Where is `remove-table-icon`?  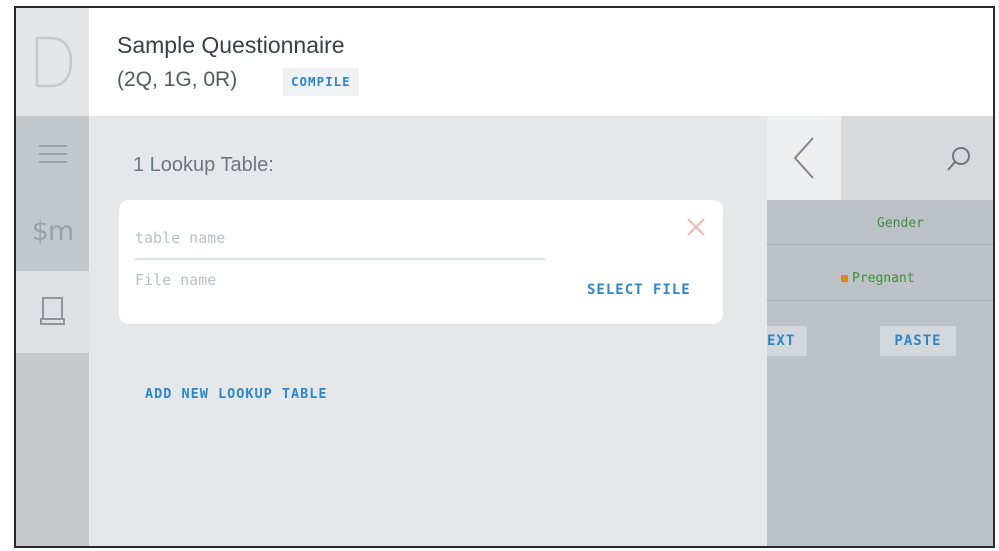 remove-table-icon is located at coordinates (696, 227).